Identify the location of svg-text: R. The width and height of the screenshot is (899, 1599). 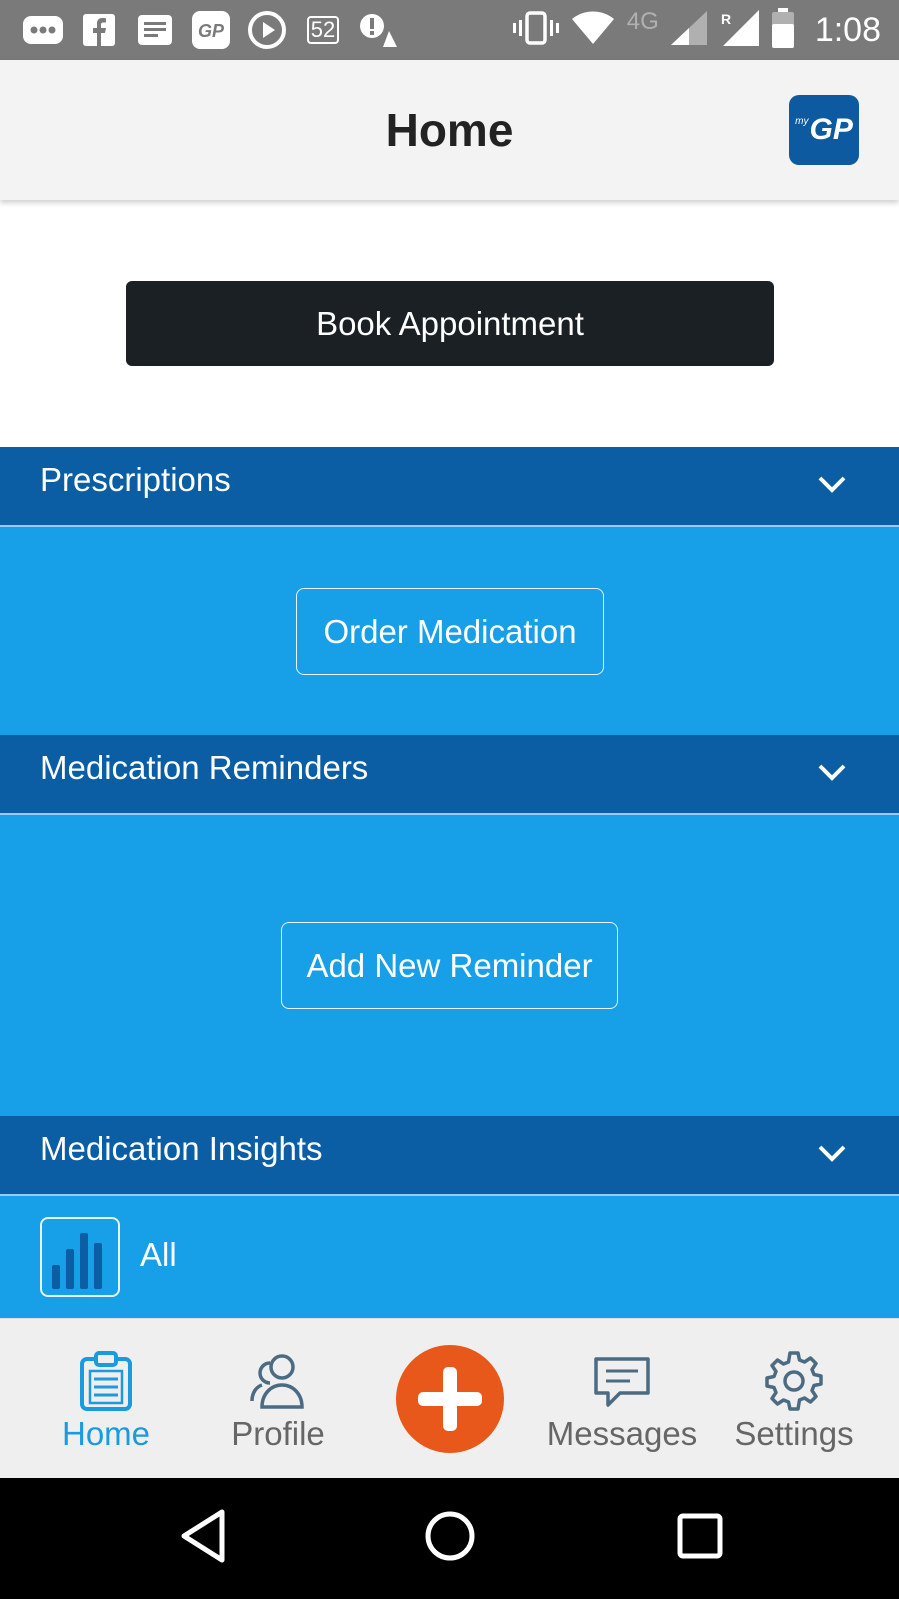
(726, 19).